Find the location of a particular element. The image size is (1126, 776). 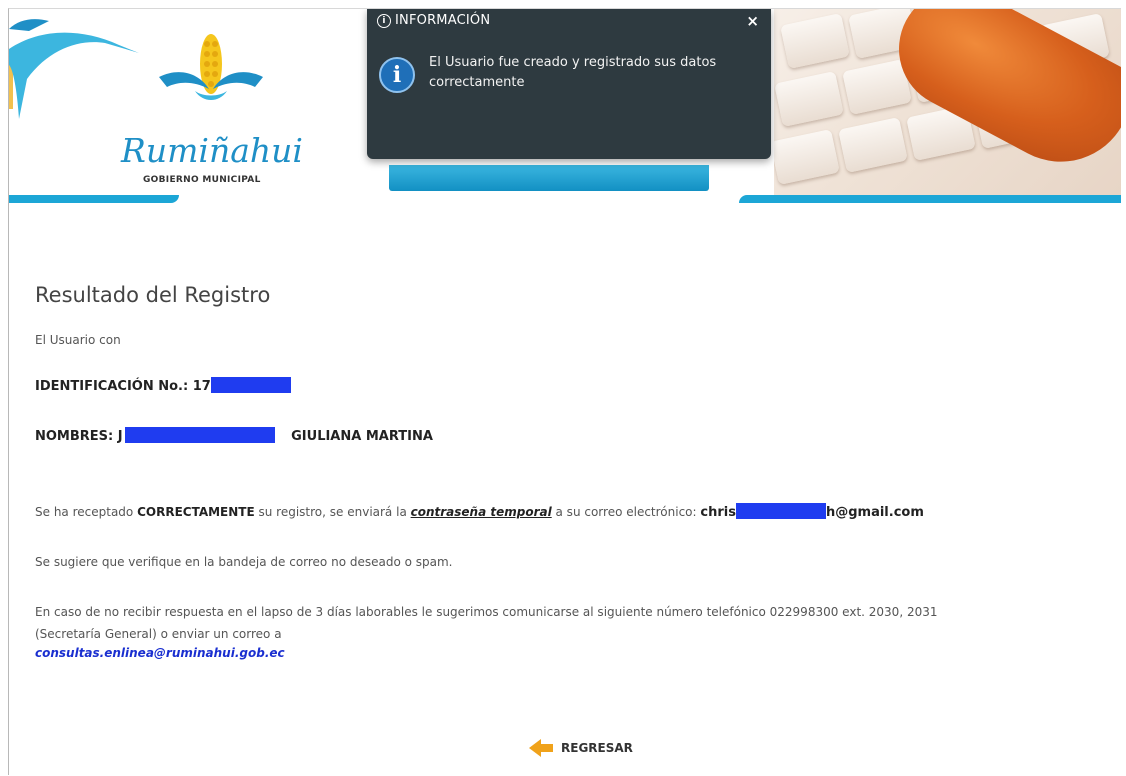

notification-title: INFORMACIÓN is located at coordinates (443, 20).